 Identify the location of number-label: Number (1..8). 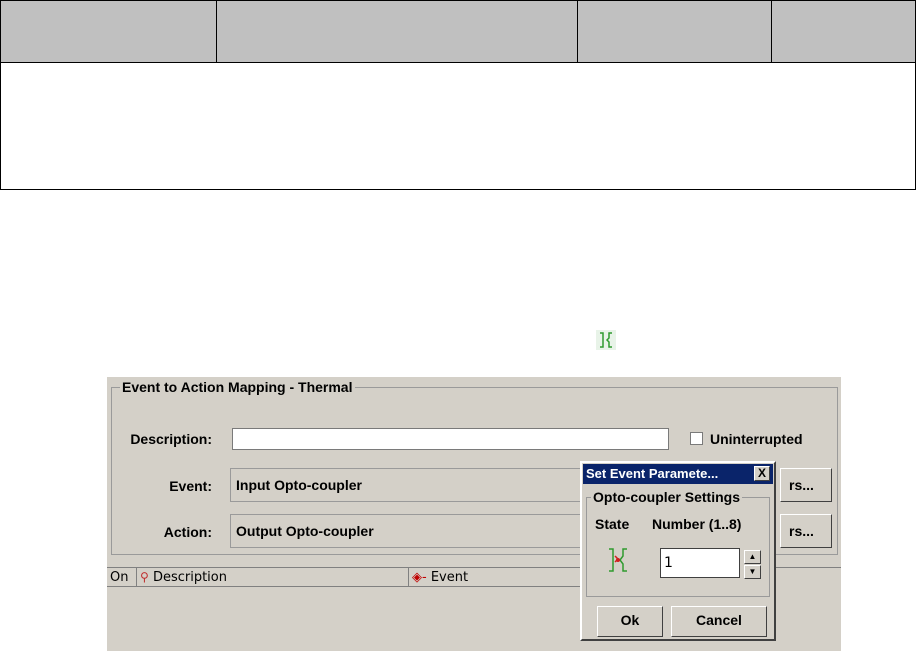
(697, 524).